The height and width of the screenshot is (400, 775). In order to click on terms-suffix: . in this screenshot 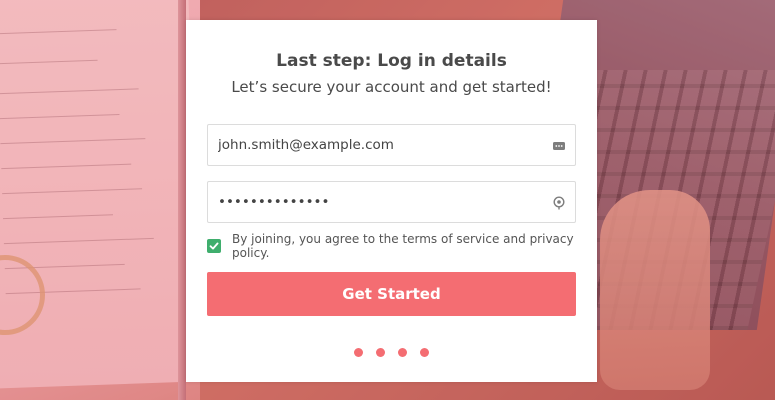, I will do `click(267, 253)`.